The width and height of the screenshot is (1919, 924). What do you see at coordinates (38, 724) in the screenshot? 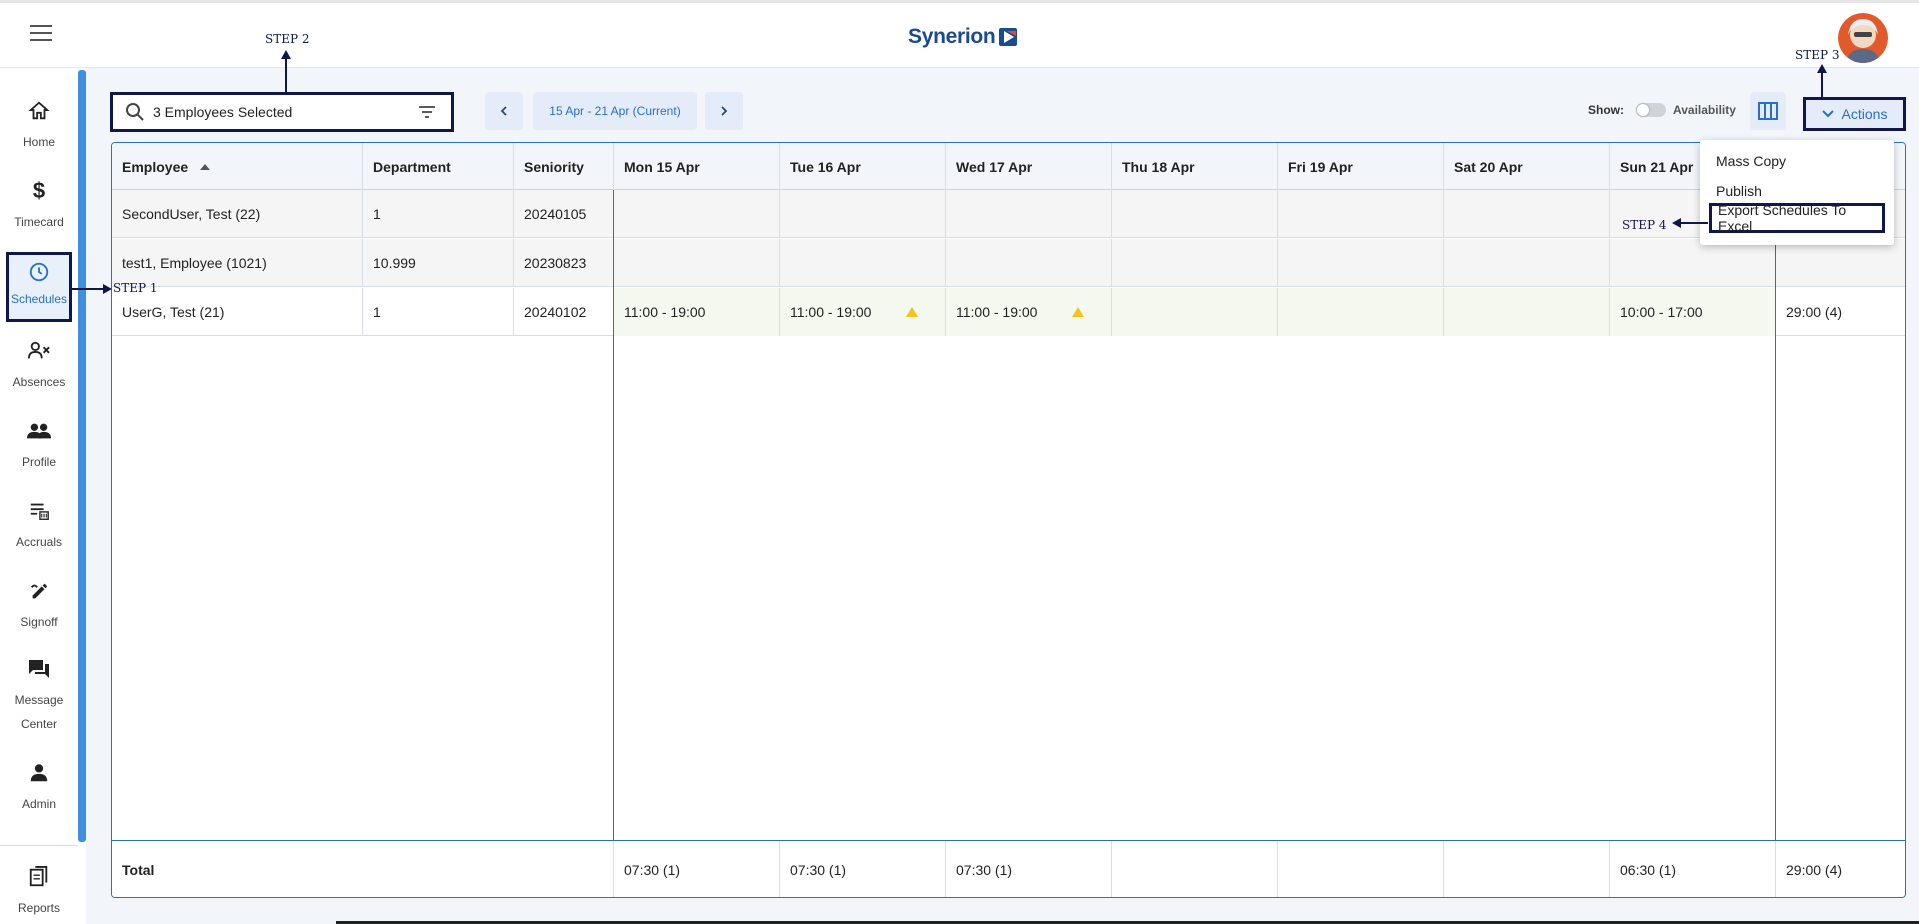
I see `sidebar-item-label-line2: Center` at bounding box center [38, 724].